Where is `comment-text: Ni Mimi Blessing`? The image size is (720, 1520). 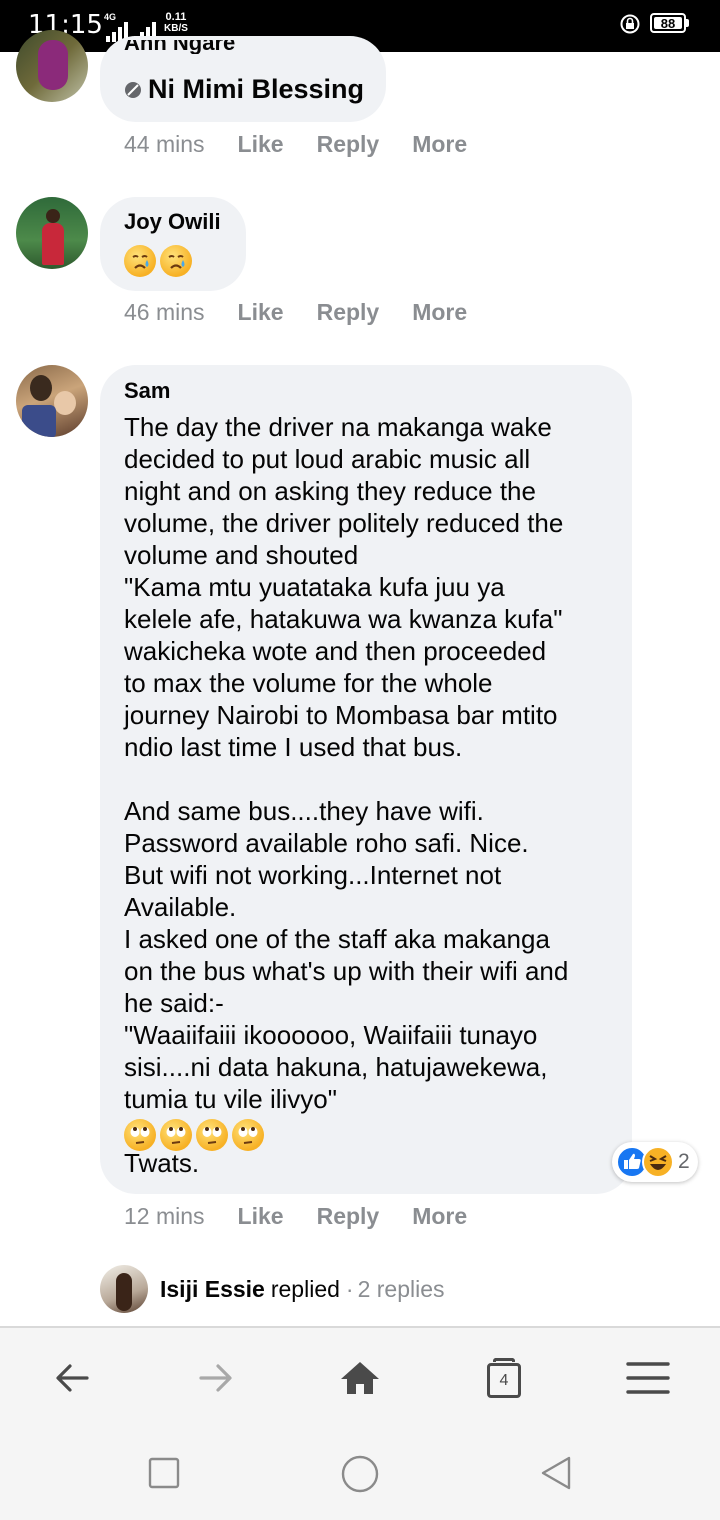 comment-text: Ni Mimi Blessing is located at coordinates (256, 89).